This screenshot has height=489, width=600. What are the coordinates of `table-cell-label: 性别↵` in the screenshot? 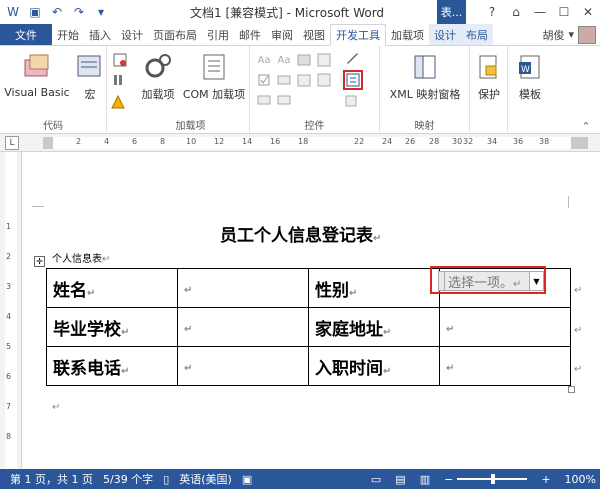 It's located at (374, 288).